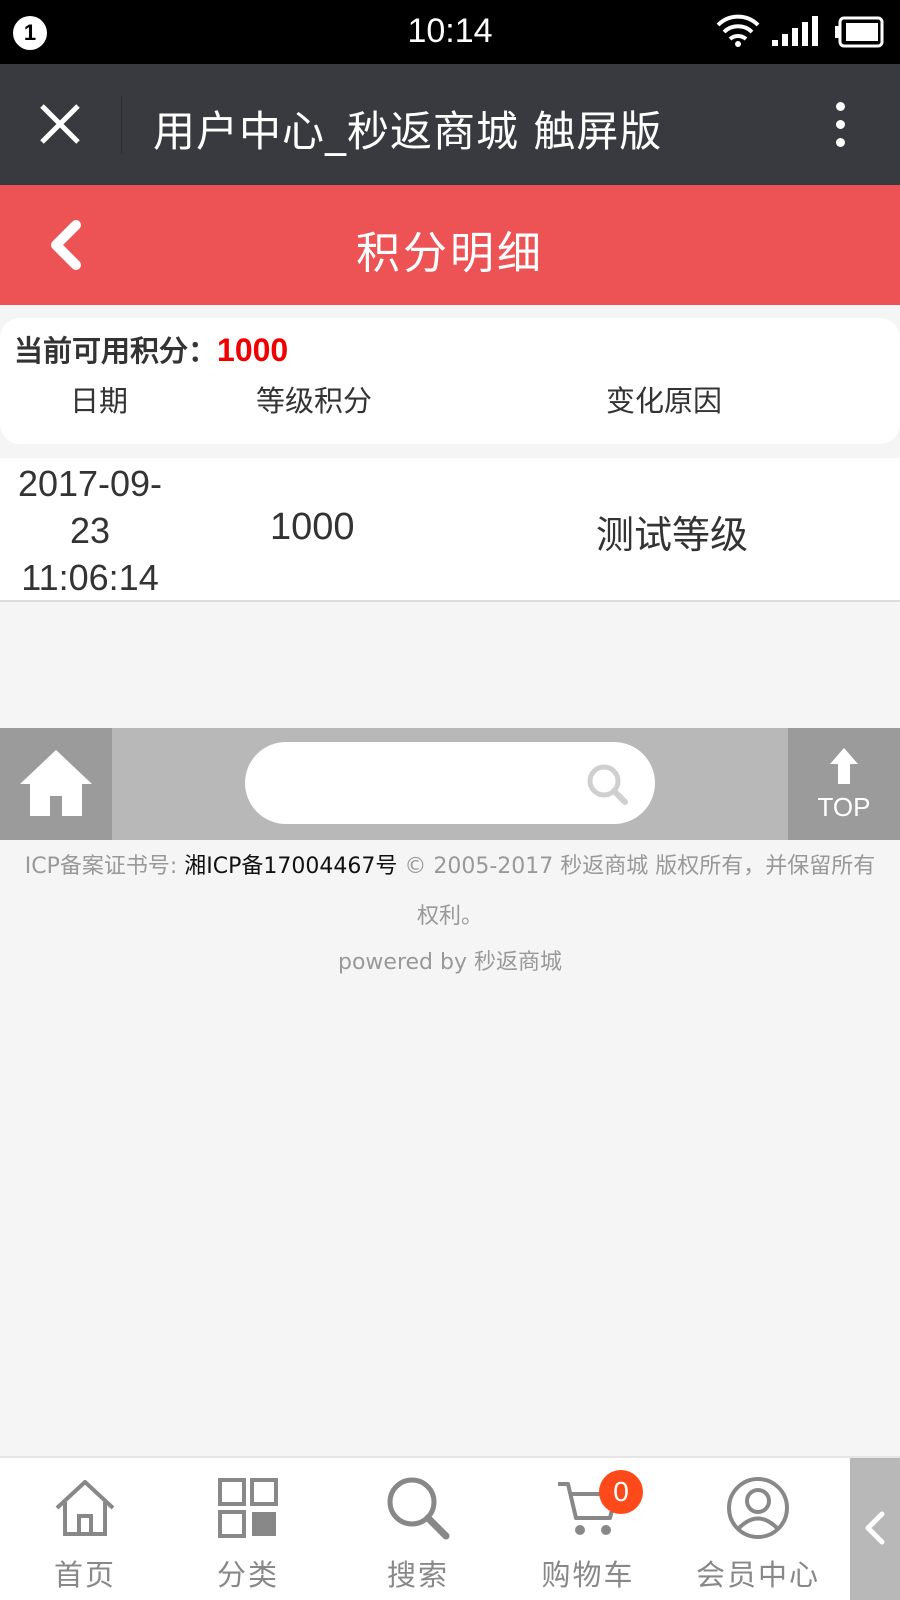 This screenshot has height=1600, width=900. I want to click on close-button, so click(60, 124).